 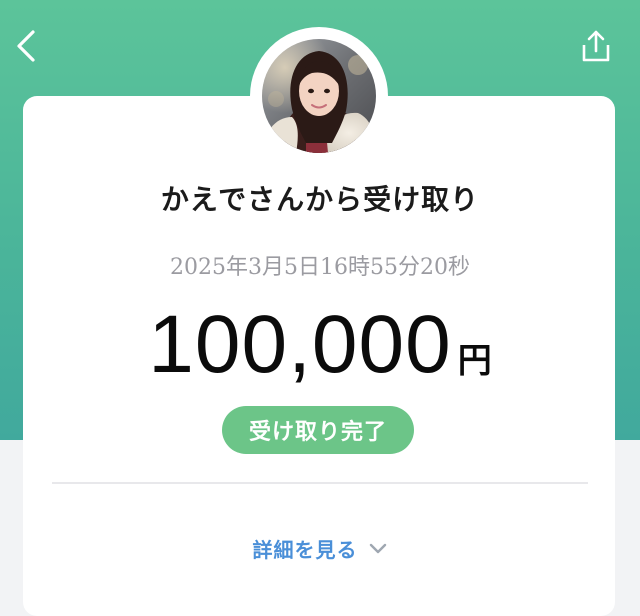 I want to click on view-details-label: 詳細を見る, so click(x=305, y=549).